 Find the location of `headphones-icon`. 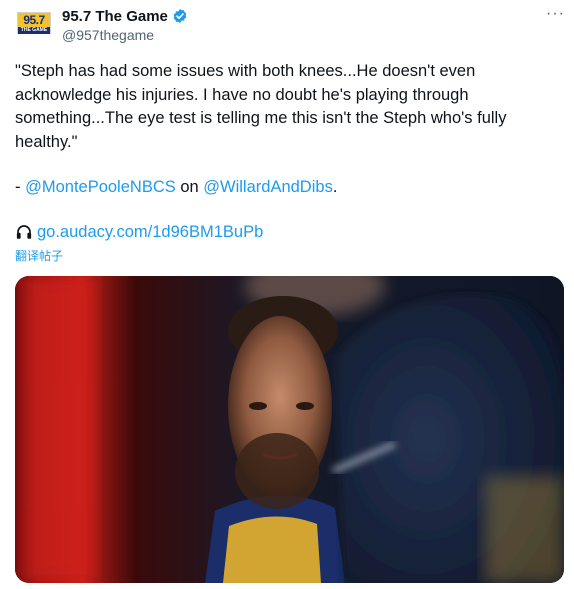

headphones-icon is located at coordinates (24, 232).